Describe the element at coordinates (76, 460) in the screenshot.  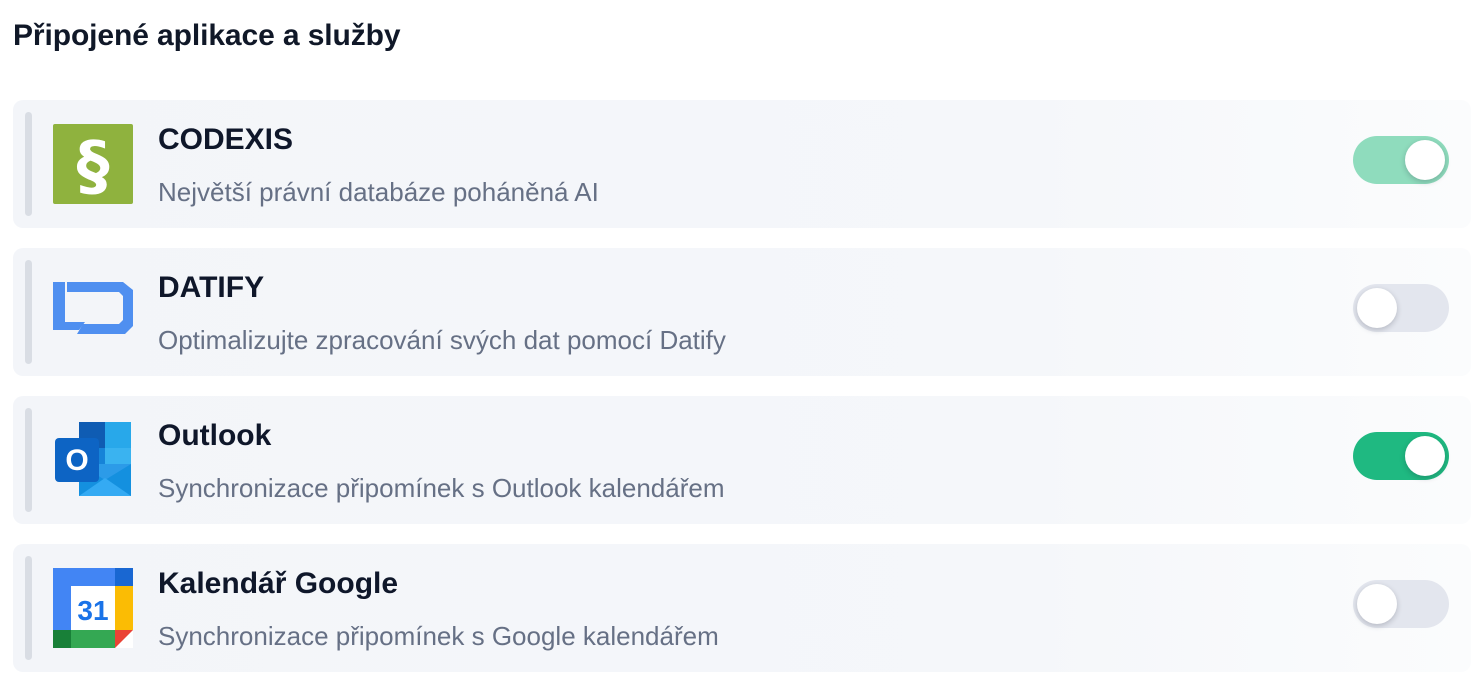
I see `svg-text: O` at that location.